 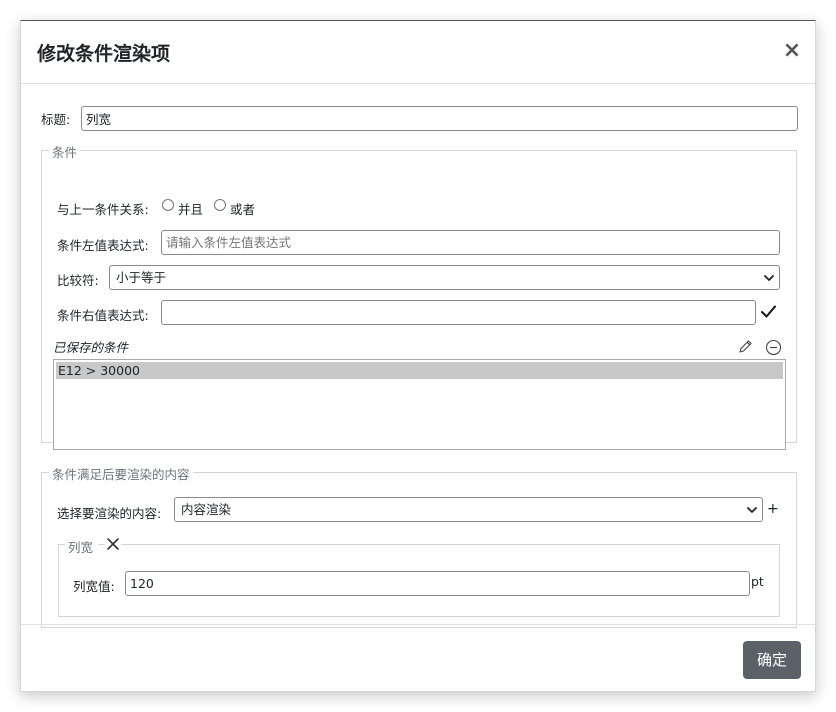 I want to click on list-item: E12 > 30000, so click(x=419, y=370).